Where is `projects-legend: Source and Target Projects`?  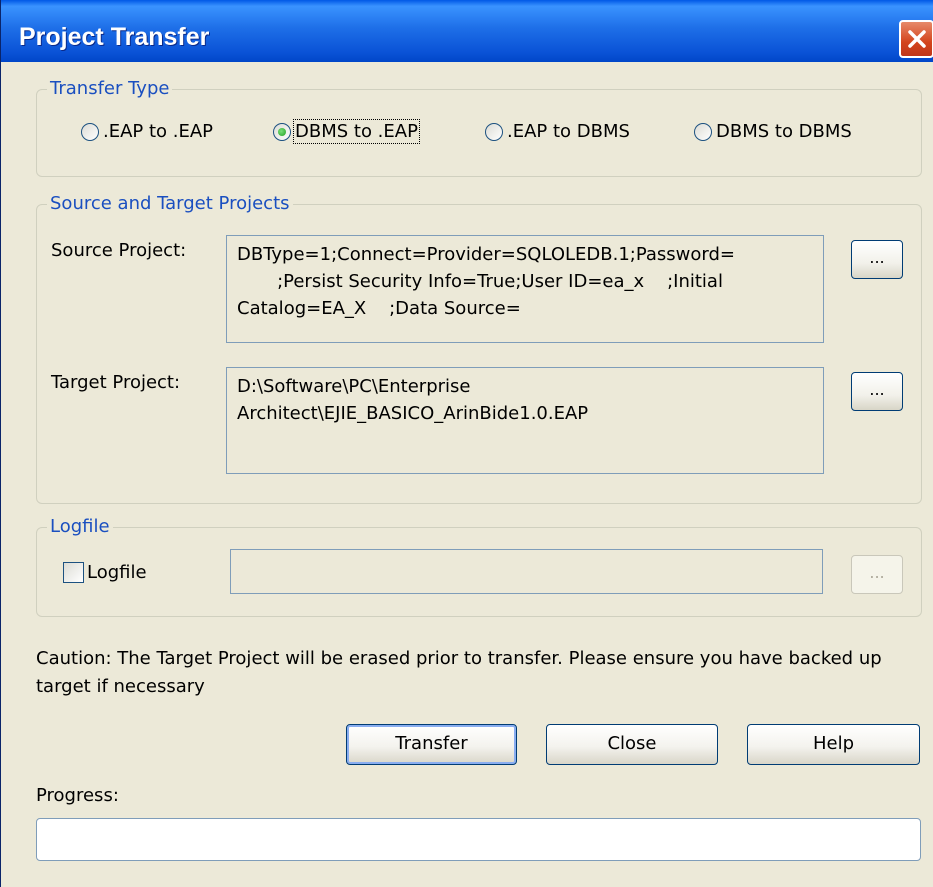
projects-legend: Source and Target Projects is located at coordinates (170, 203).